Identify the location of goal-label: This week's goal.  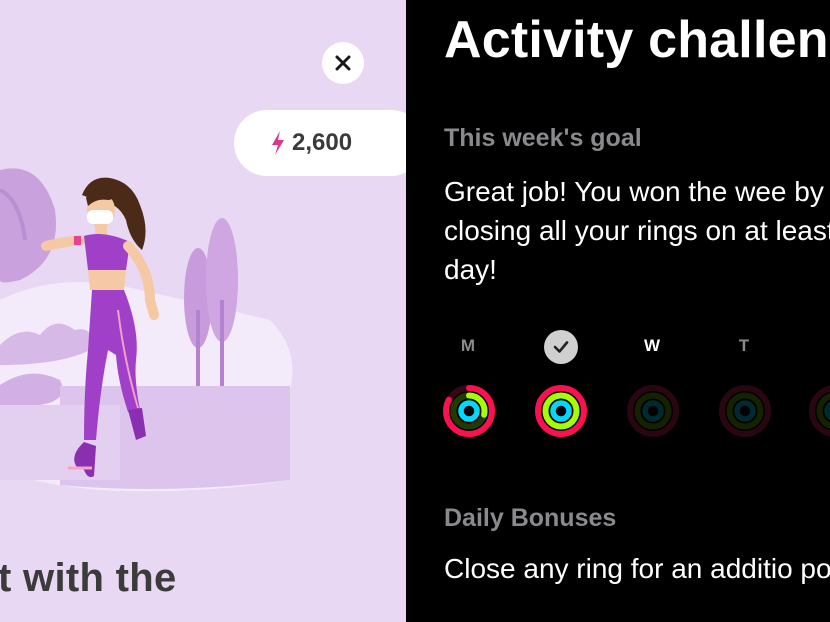
(543, 138).